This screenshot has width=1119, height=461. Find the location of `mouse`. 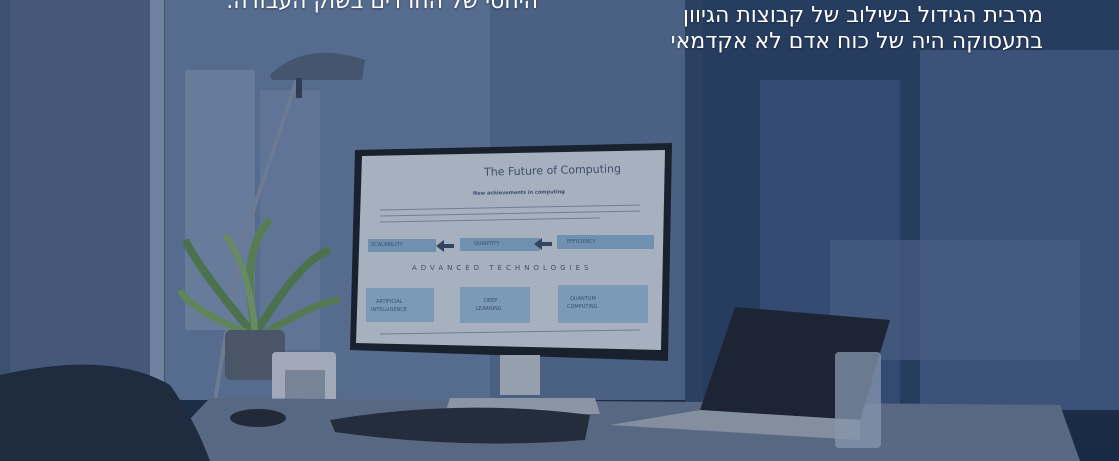

mouse is located at coordinates (258, 418).